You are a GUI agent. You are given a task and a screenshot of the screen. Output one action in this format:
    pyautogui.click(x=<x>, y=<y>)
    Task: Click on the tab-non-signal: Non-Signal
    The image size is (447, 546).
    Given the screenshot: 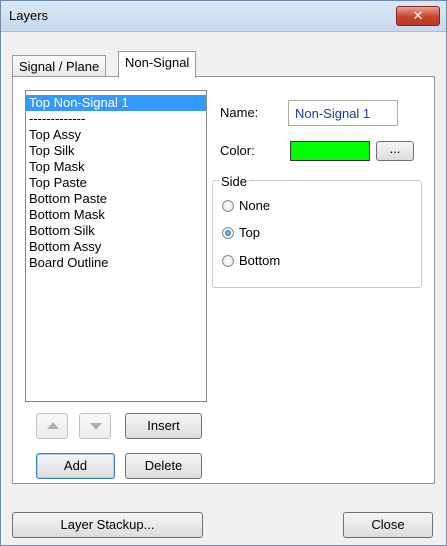 What is the action you would take?
    pyautogui.click(x=157, y=64)
    